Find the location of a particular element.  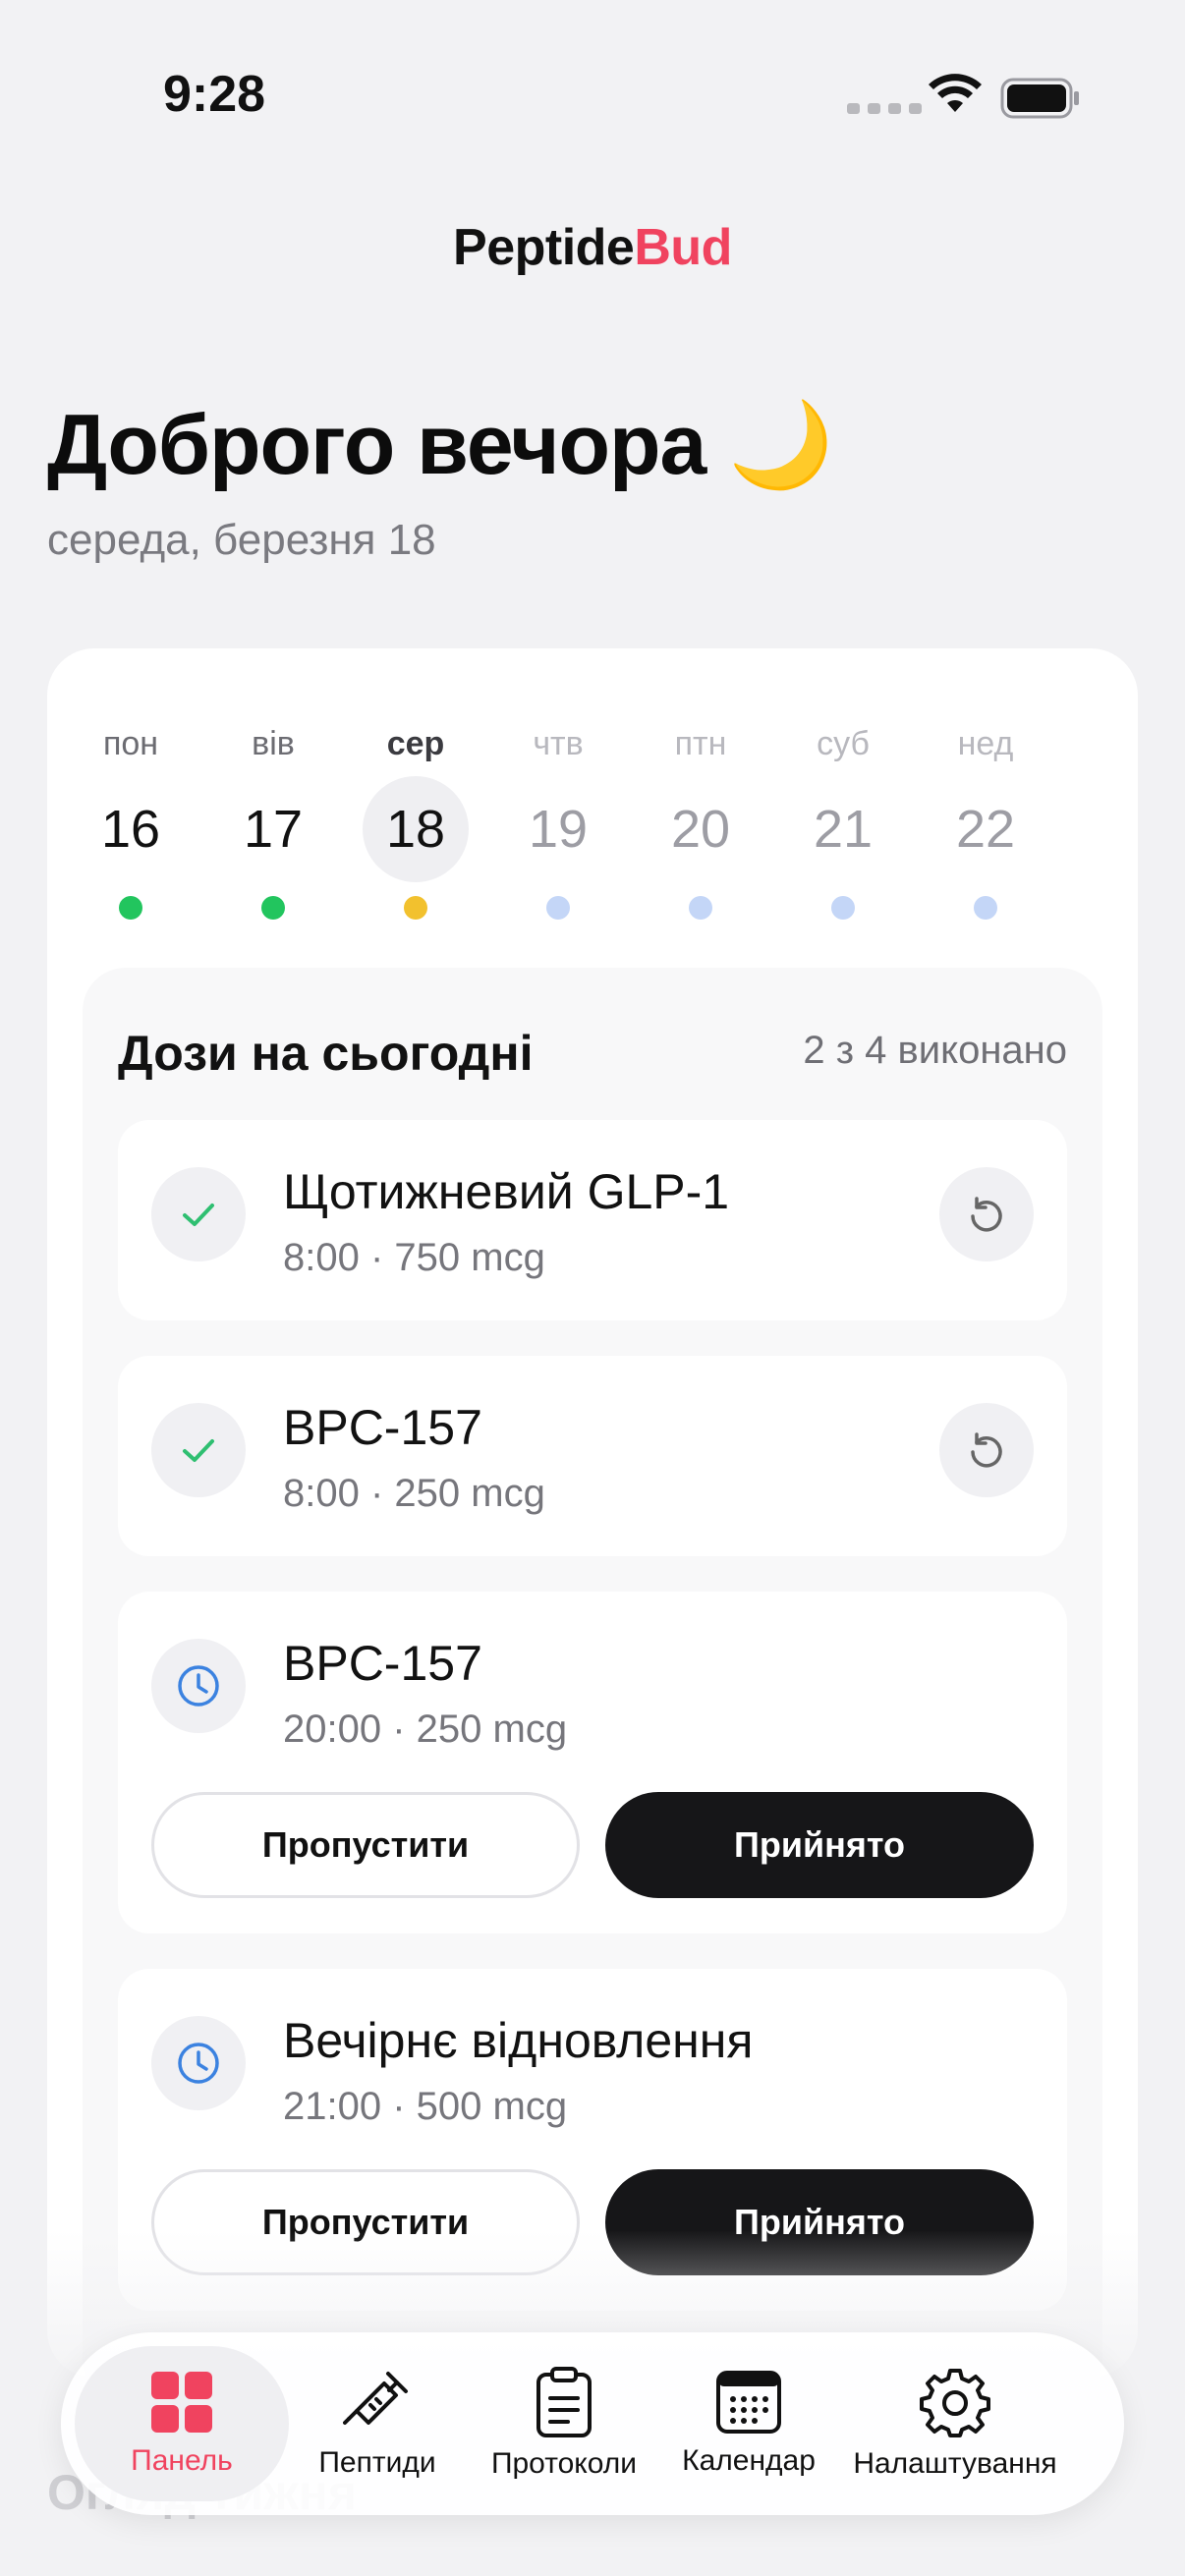

selected-day-highlight: 18 is located at coordinates (416, 829).